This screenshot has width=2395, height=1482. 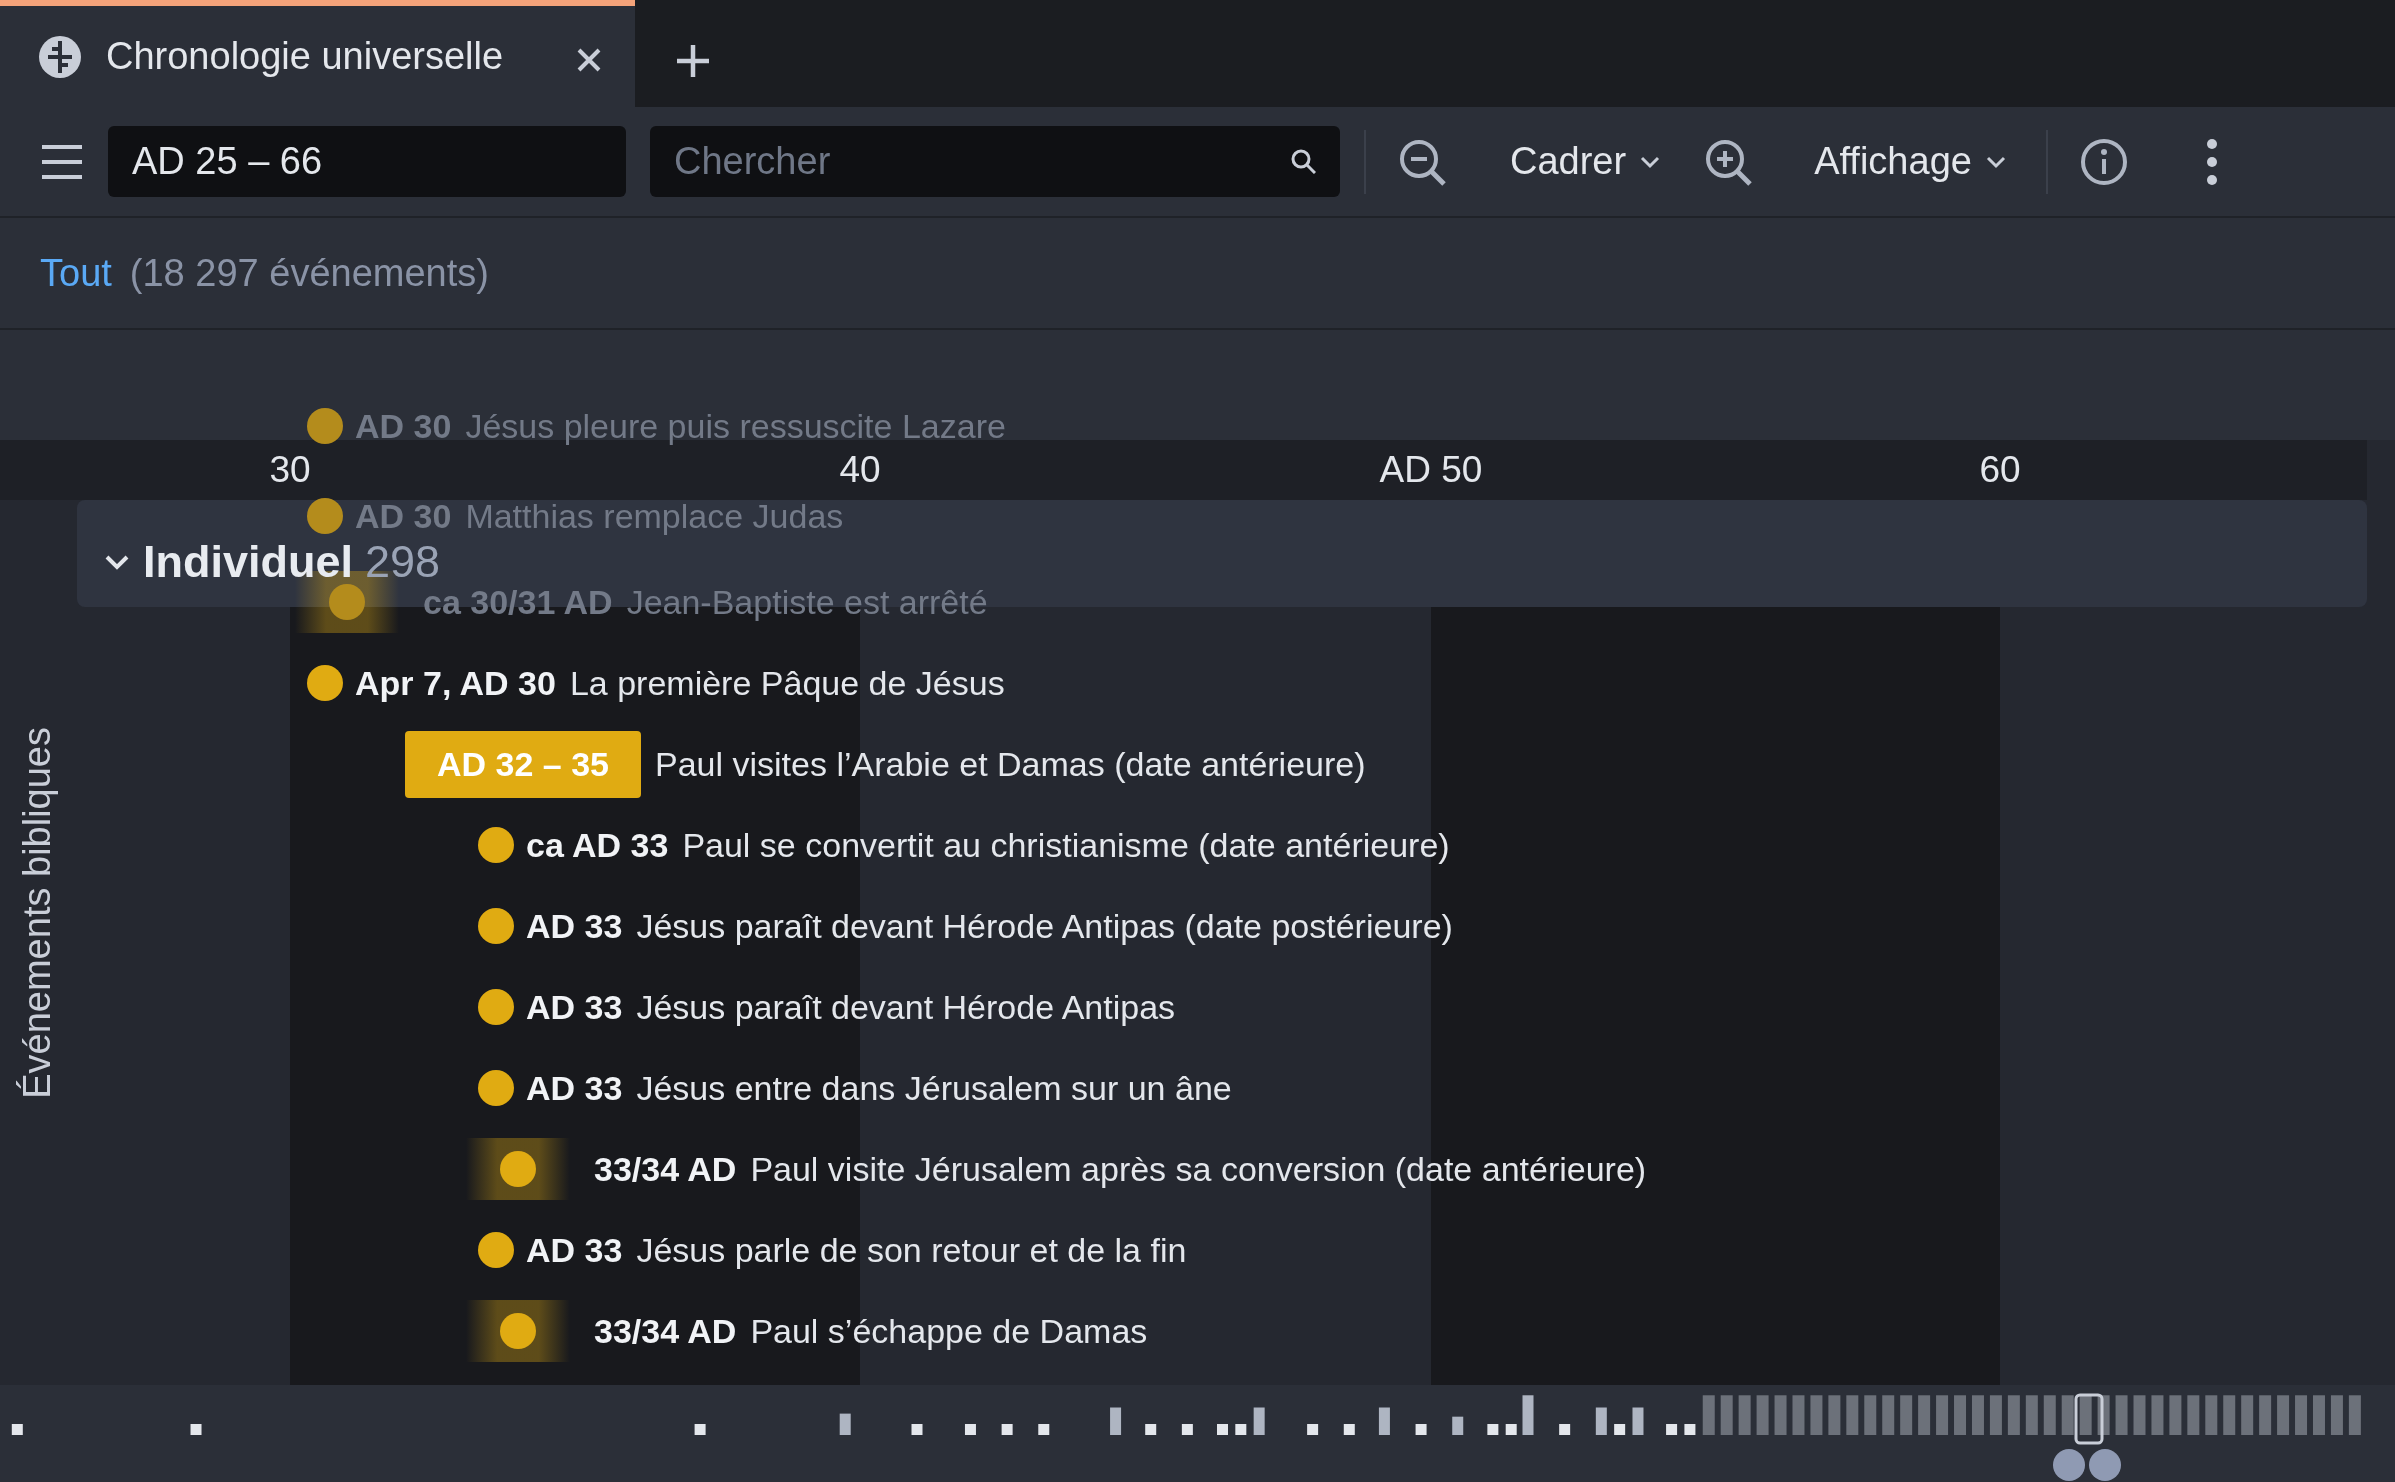 What do you see at coordinates (290, 470) in the screenshot?
I see `axis-label: 30` at bounding box center [290, 470].